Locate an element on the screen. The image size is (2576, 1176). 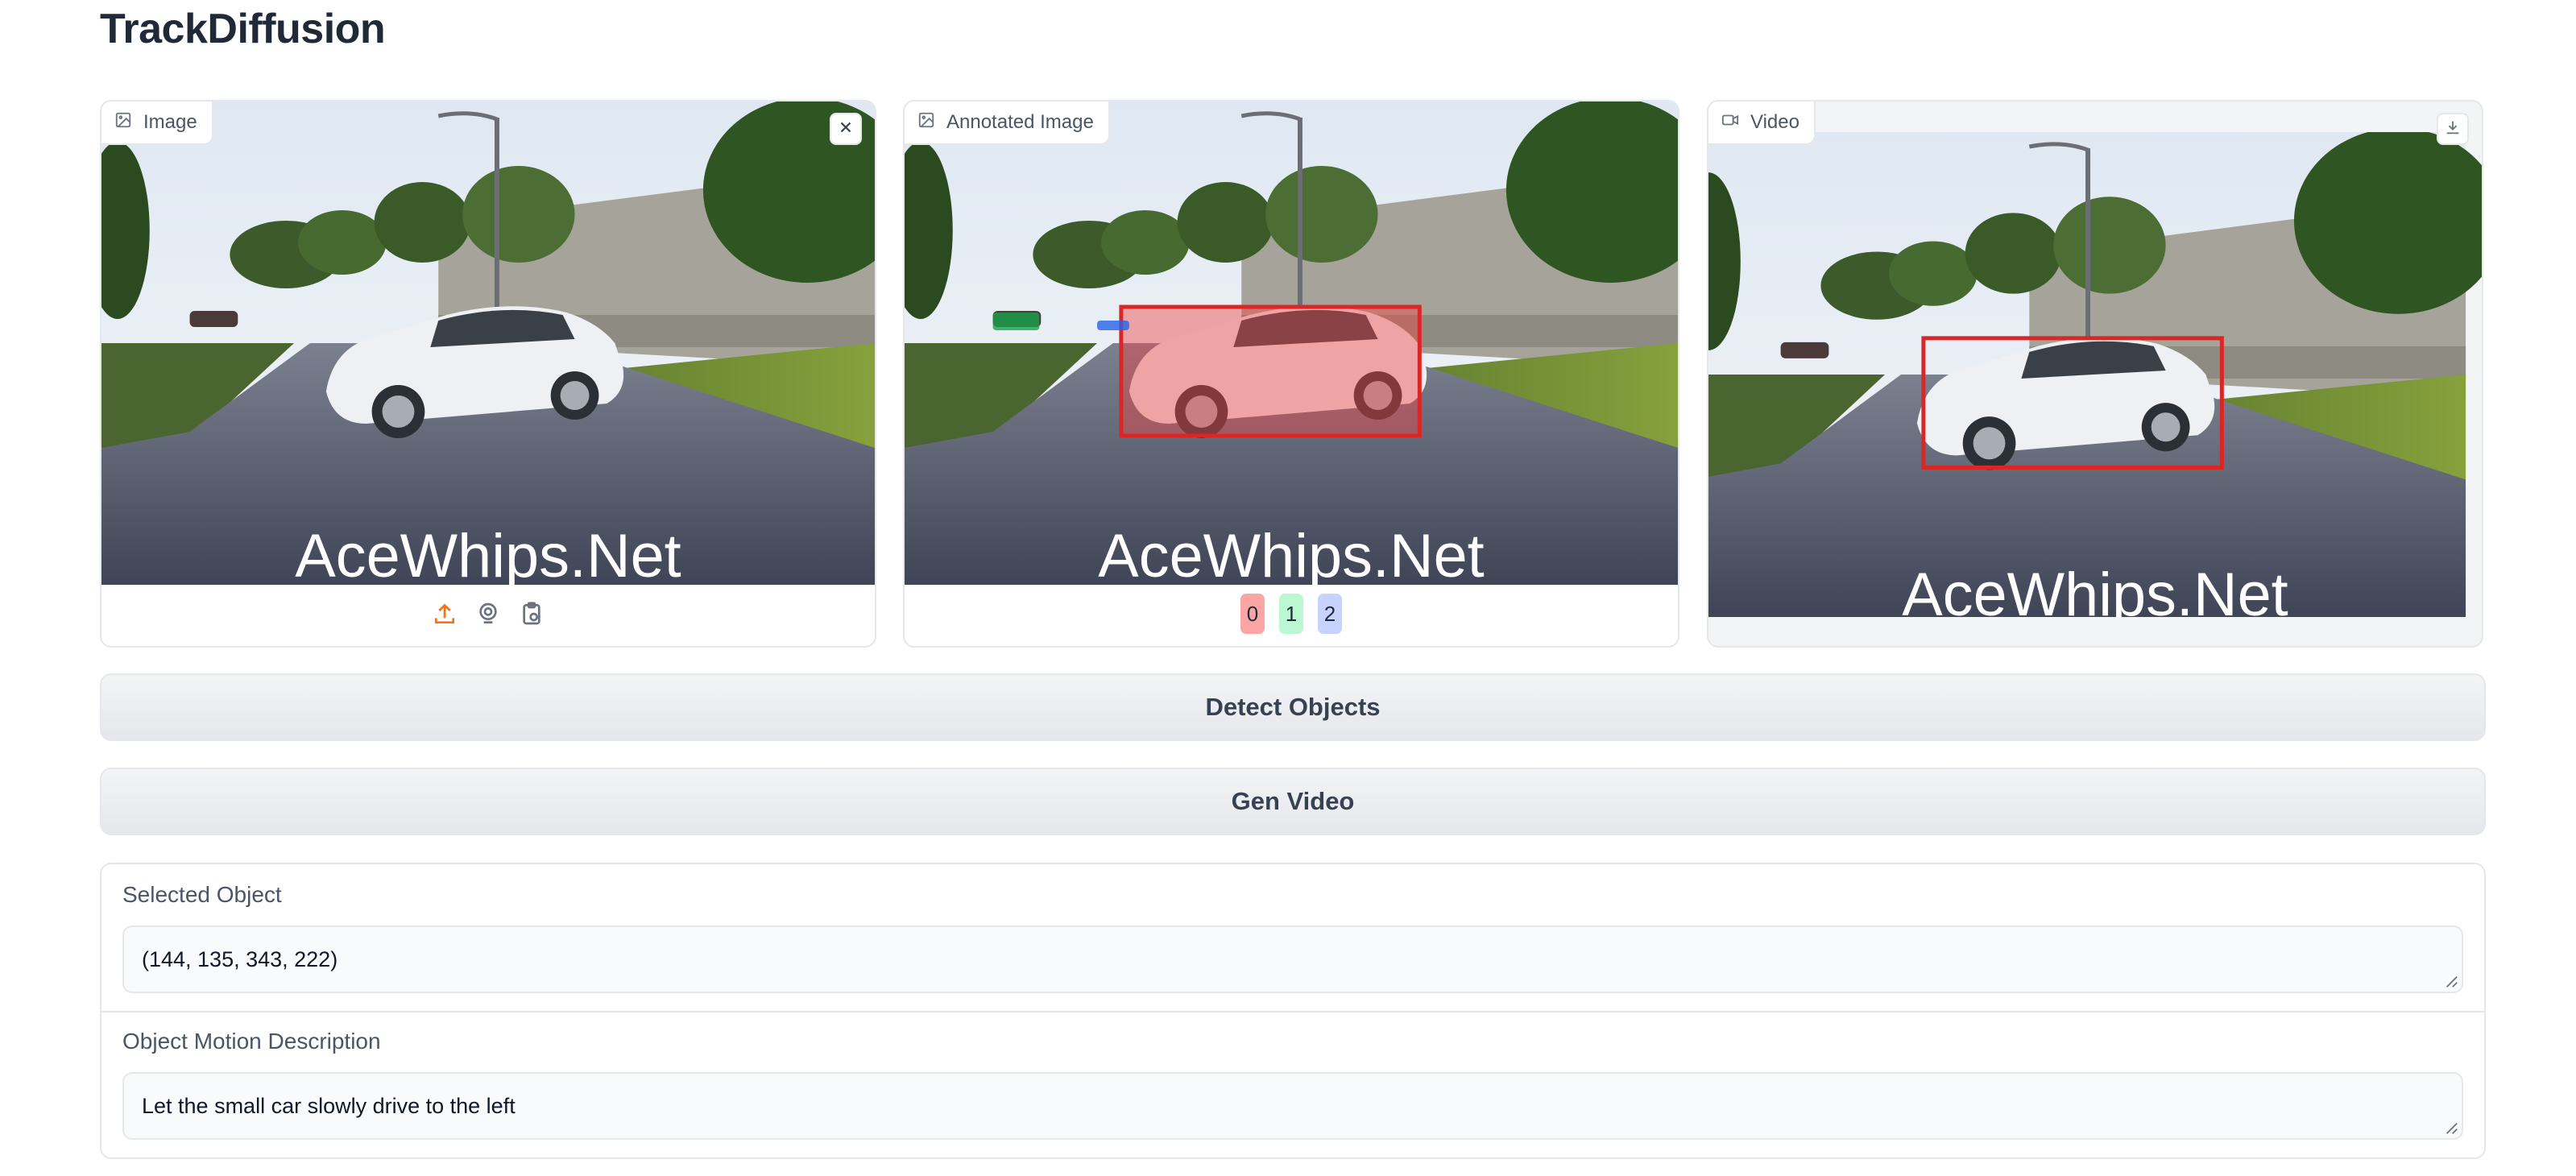
image-source-toolbar is located at coordinates (488, 614).